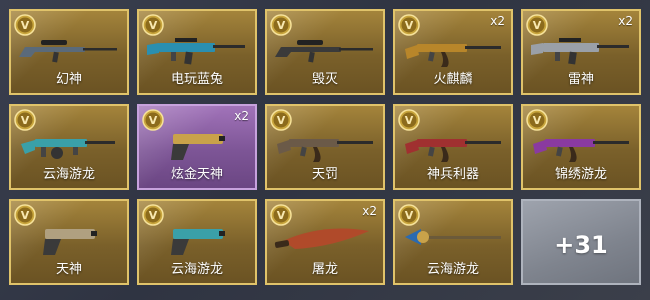 The width and height of the screenshot is (650, 300). I want to click on item-card: Vx2 屠龙, so click(325, 242).